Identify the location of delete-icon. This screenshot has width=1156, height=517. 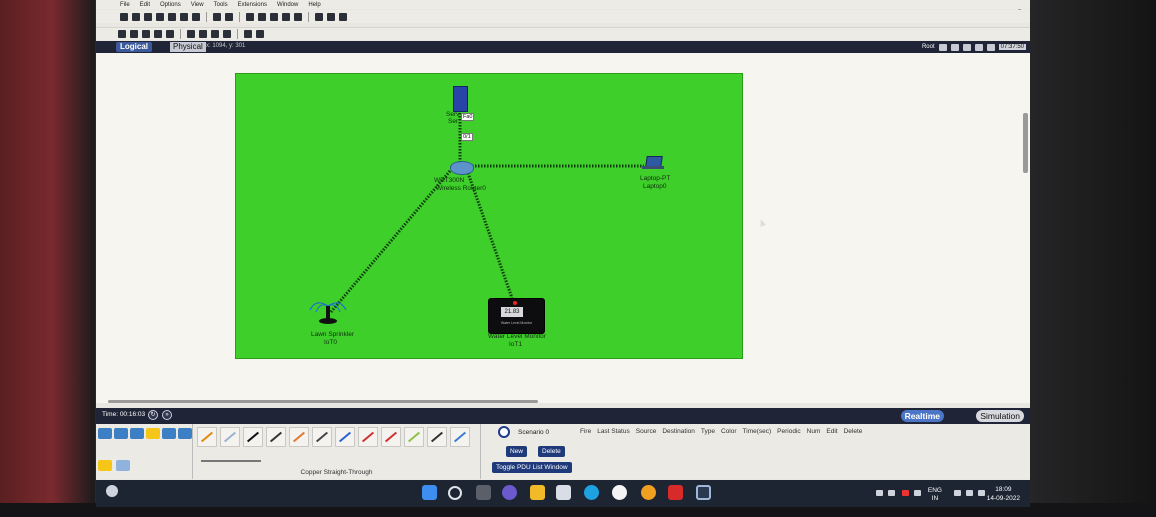
(146, 34).